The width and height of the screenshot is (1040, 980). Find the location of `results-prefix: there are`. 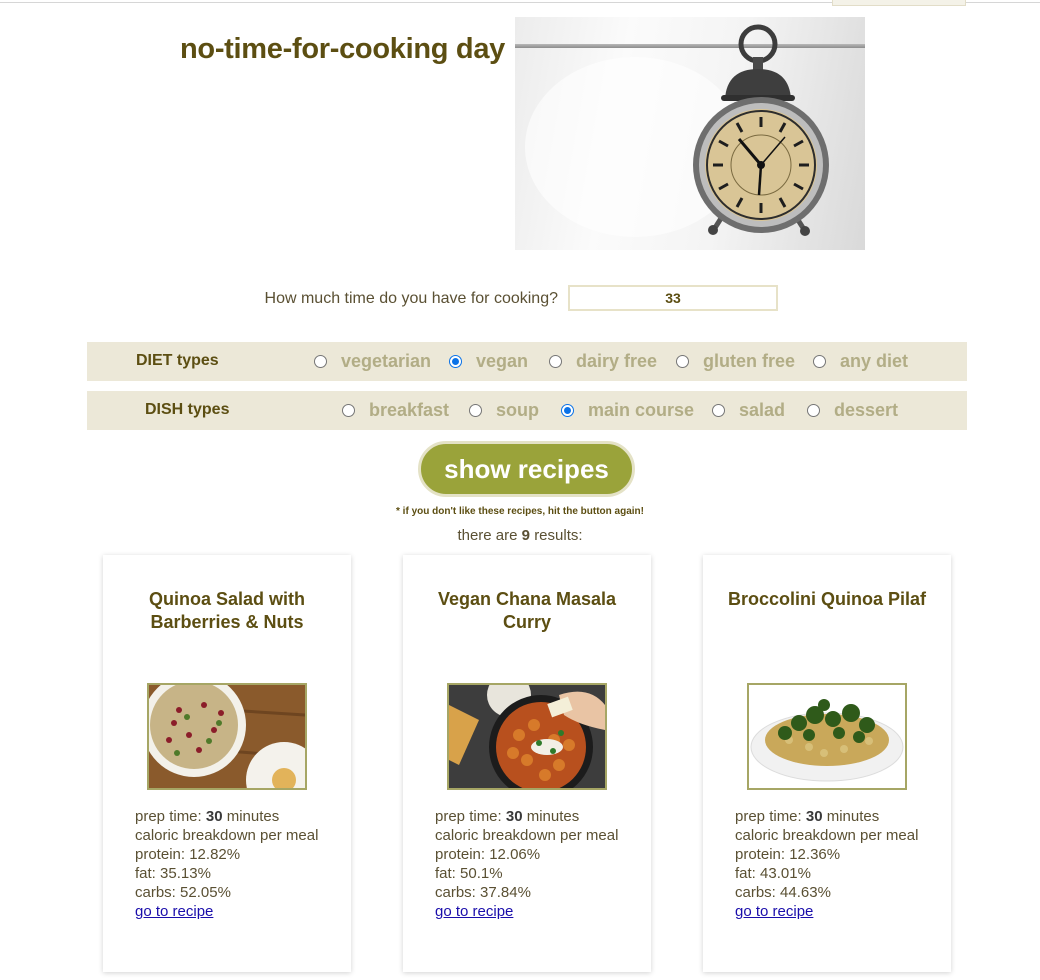

results-prefix: there are is located at coordinates (487, 535).